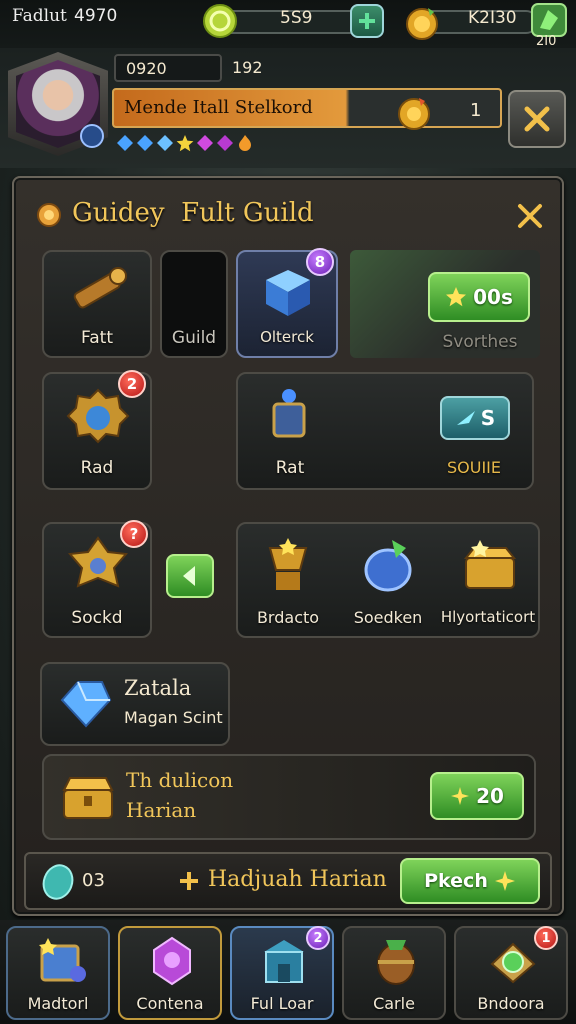 The image size is (576, 1024). Describe the element at coordinates (388, 617) in the screenshot. I see `row3-item-label: Soedken` at that location.